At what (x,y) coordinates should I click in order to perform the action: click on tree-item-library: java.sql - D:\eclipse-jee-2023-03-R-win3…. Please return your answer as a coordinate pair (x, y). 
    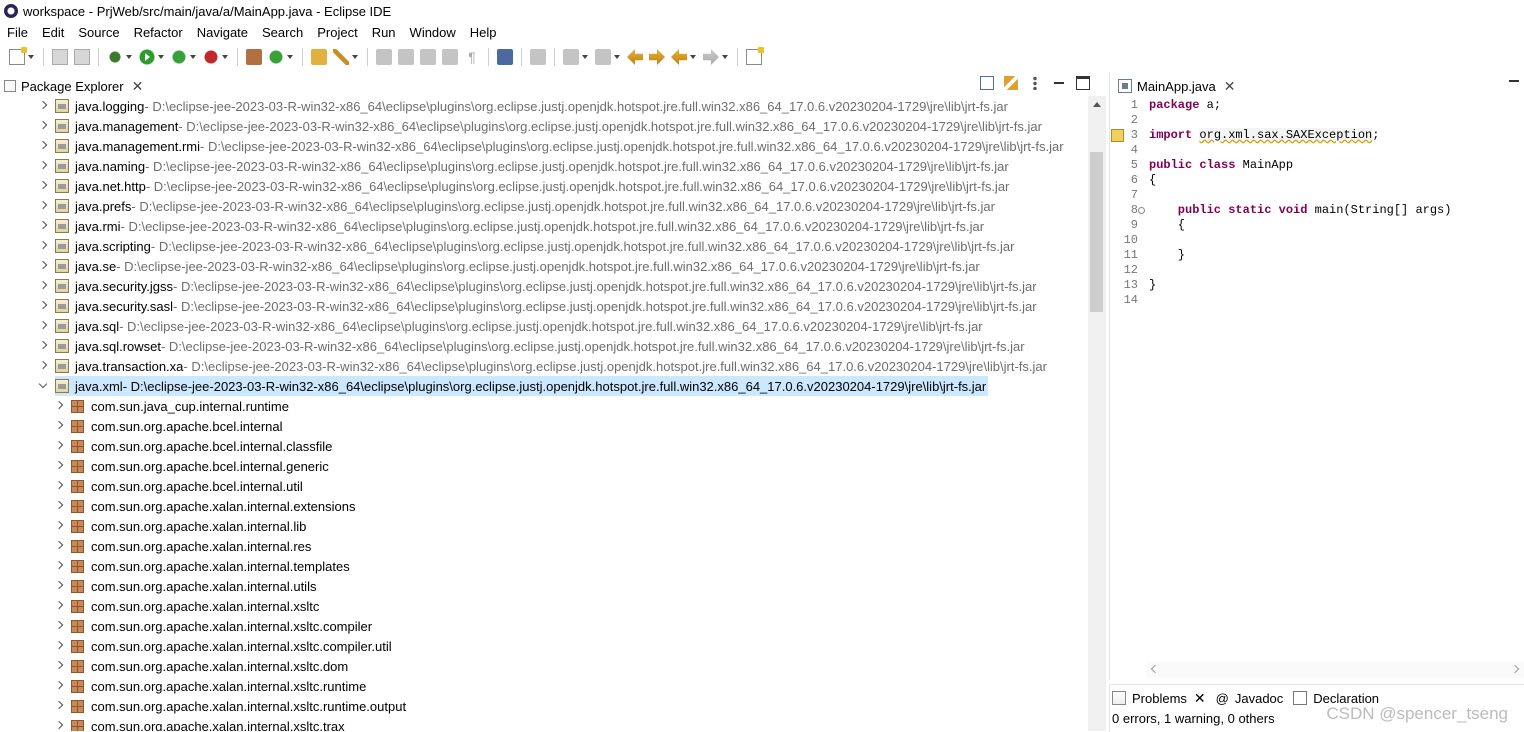
    Looking at the image, I should click on (511, 326).